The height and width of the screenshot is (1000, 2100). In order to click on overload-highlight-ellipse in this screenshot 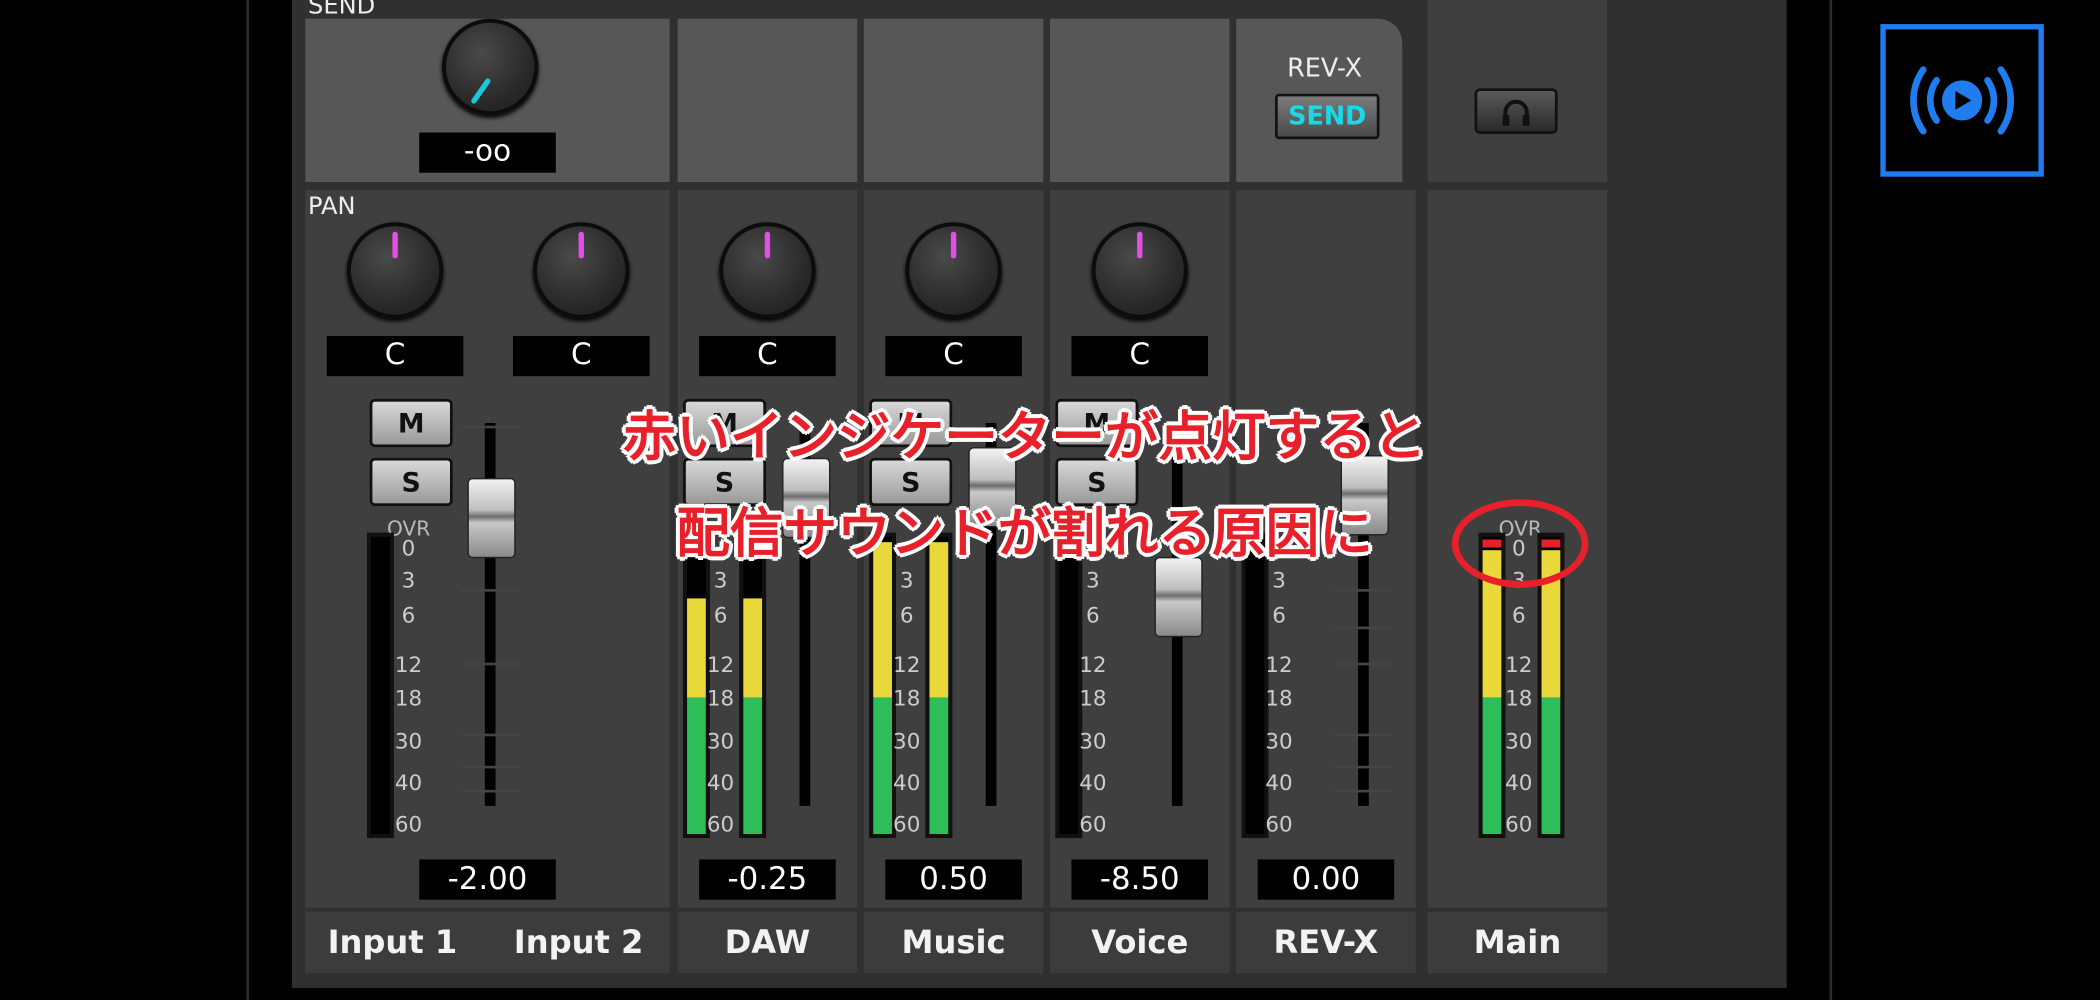, I will do `click(1520, 543)`.